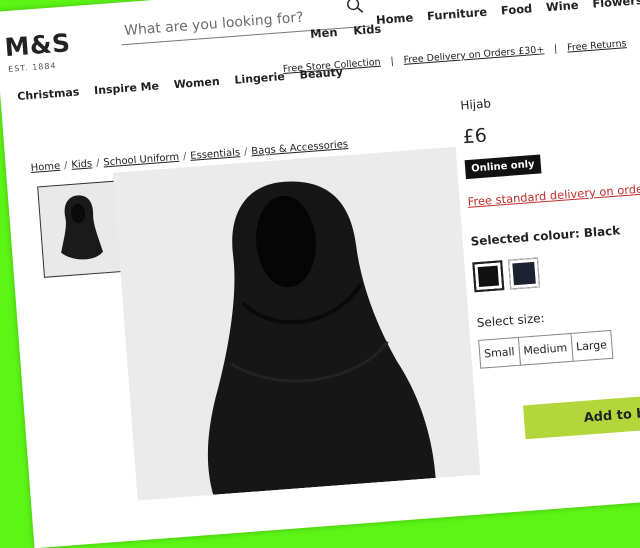 The image size is (640, 548). Describe the element at coordinates (127, 88) in the screenshot. I see `nav-inspire-me: Inspire Me` at that location.